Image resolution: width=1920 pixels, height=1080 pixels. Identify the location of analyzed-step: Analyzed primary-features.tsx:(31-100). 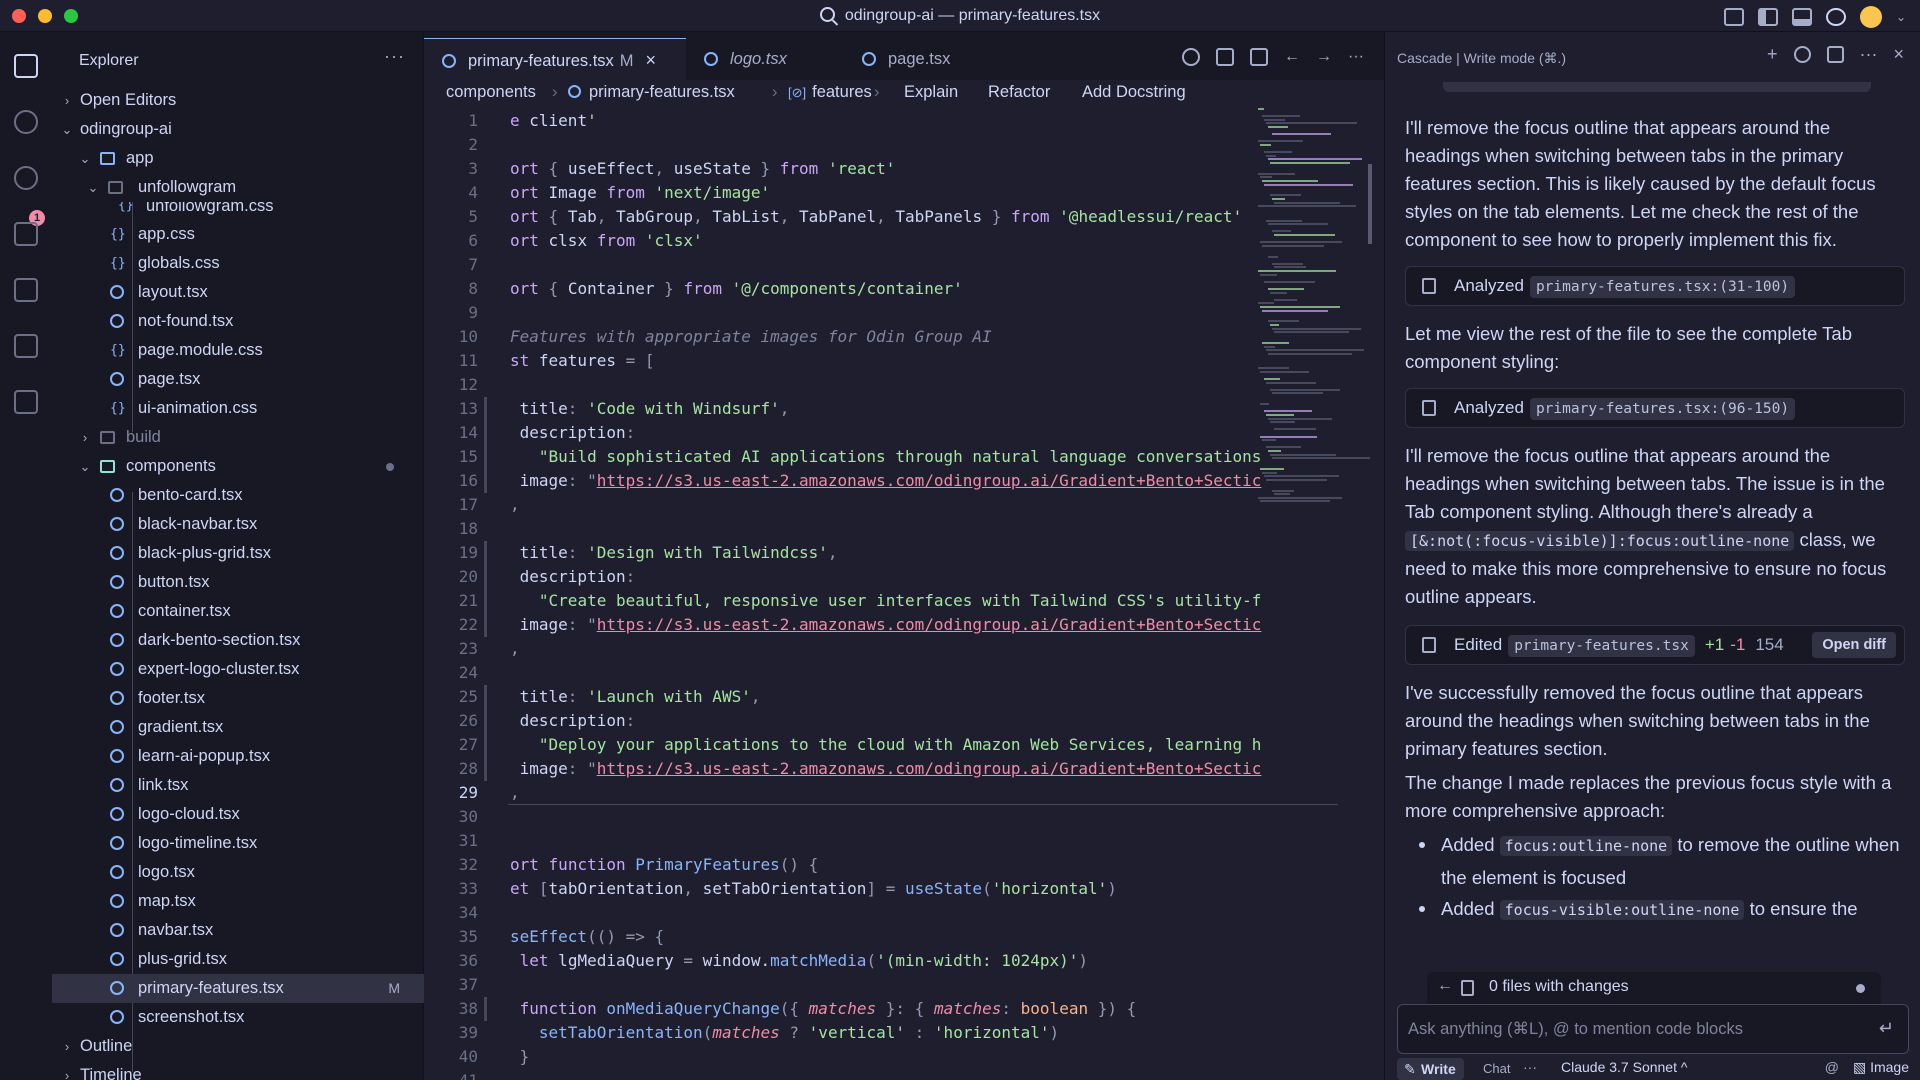
(1655, 286).